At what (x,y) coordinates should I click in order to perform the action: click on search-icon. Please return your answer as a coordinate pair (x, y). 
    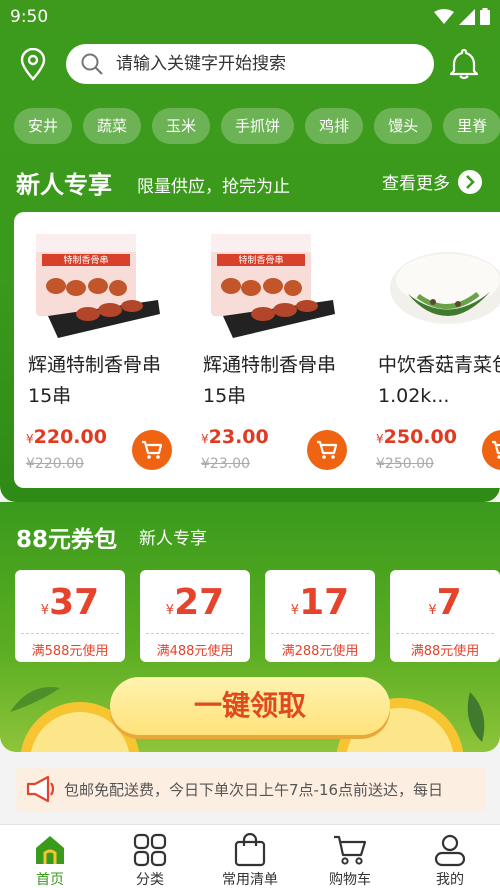
    Looking at the image, I should click on (92, 64).